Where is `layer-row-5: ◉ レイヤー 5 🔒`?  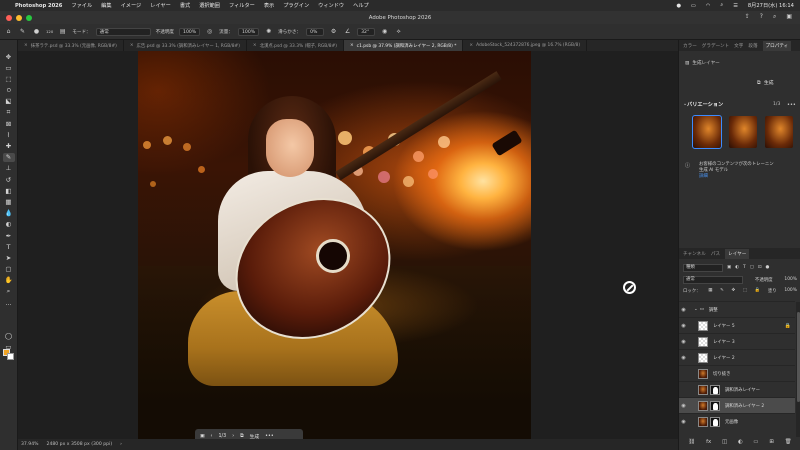
layer-row-5: ◉ レイヤー 5 🔒 is located at coordinates (737, 325).